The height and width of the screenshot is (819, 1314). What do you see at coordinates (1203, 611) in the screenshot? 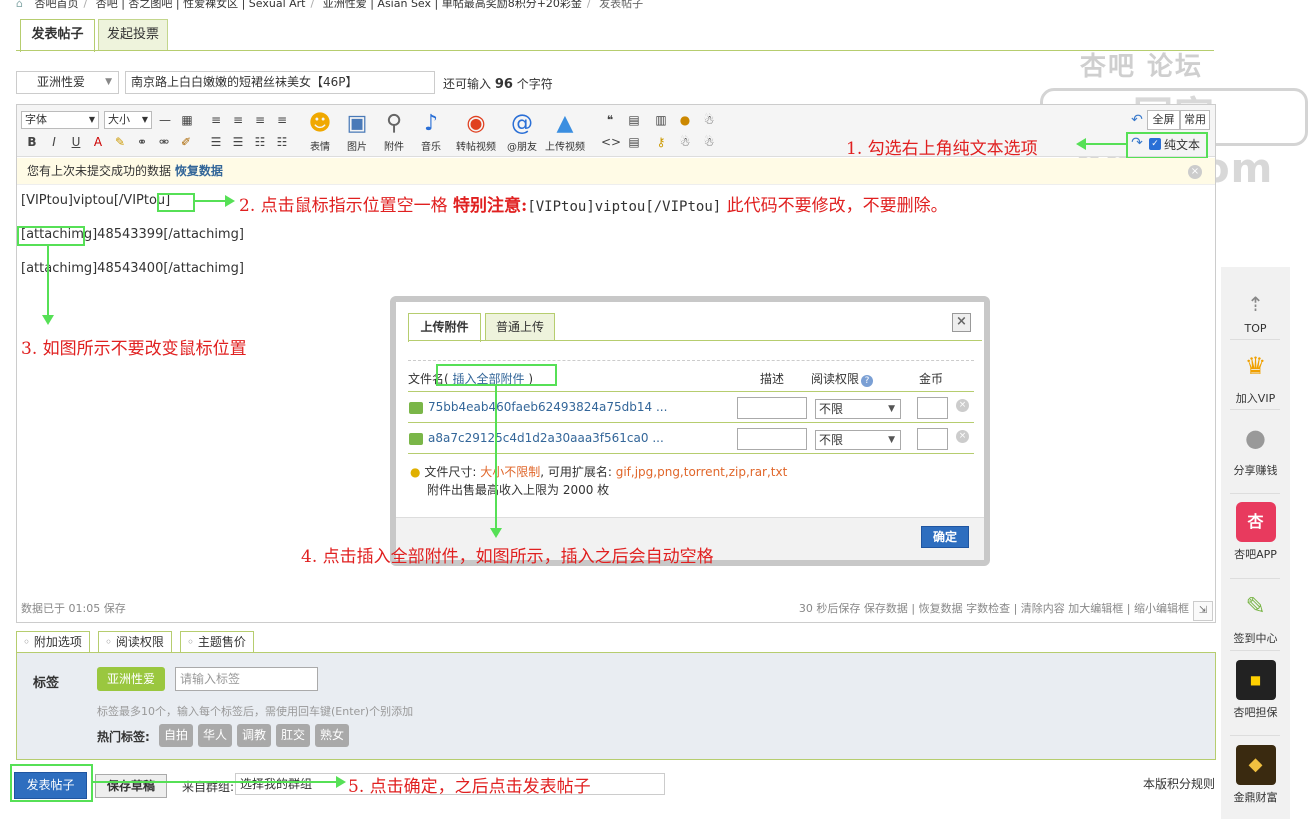
I see `resize-icon: ⇲` at bounding box center [1203, 611].